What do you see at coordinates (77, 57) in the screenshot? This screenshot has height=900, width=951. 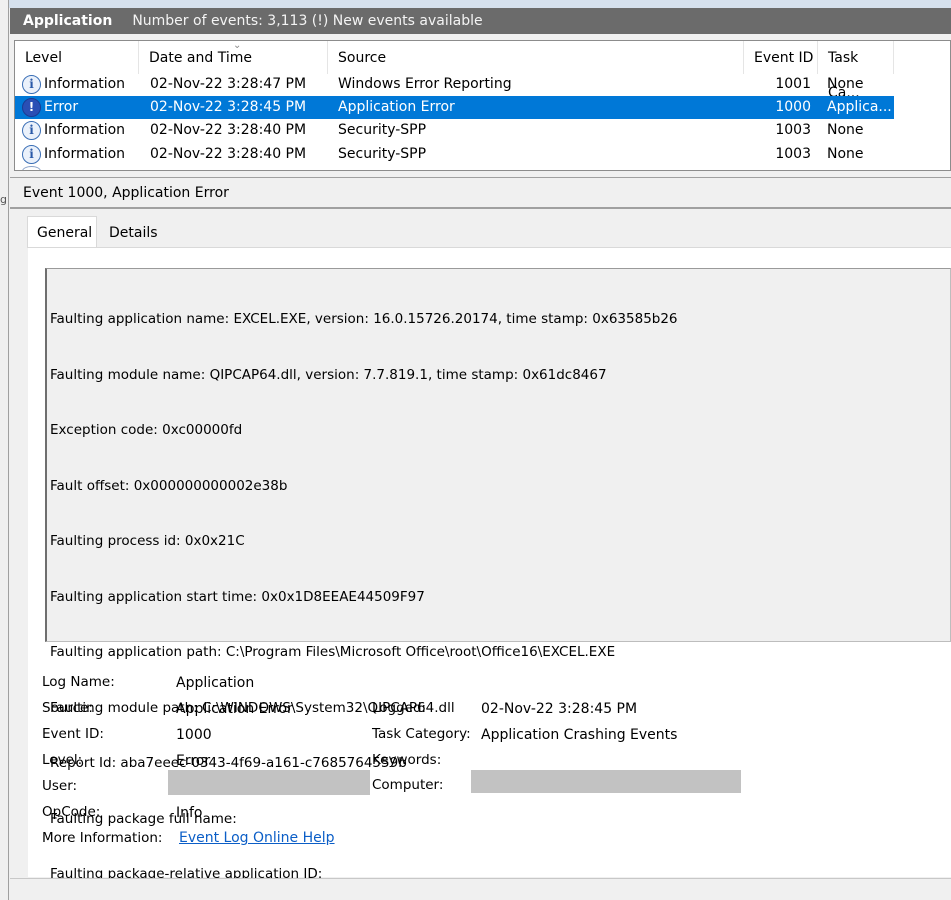 I see `column-header-level: Level` at bounding box center [77, 57].